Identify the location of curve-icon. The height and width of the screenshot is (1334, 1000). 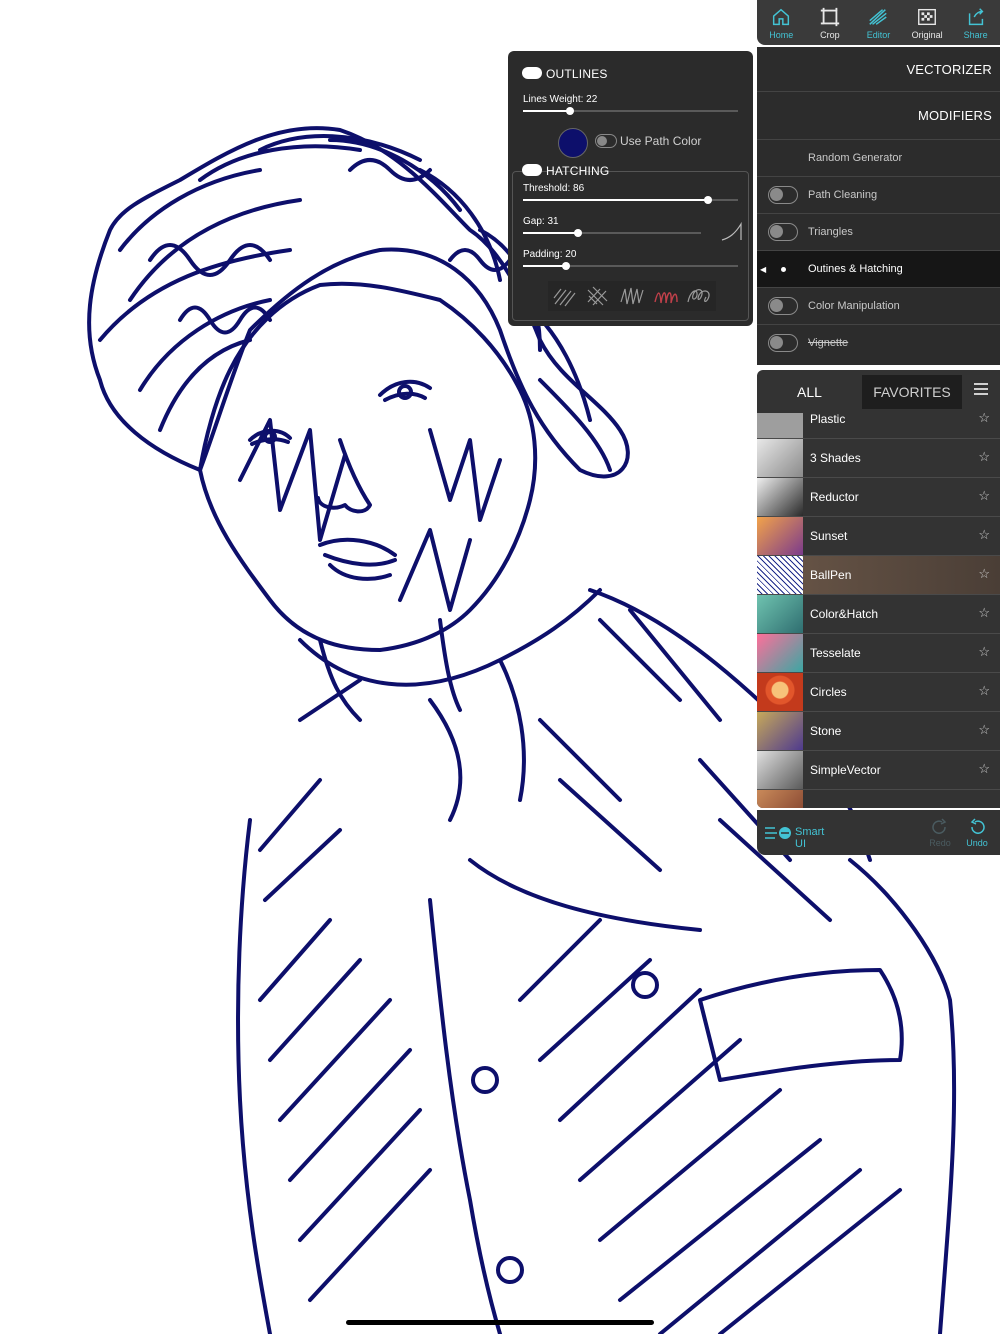
(732, 232).